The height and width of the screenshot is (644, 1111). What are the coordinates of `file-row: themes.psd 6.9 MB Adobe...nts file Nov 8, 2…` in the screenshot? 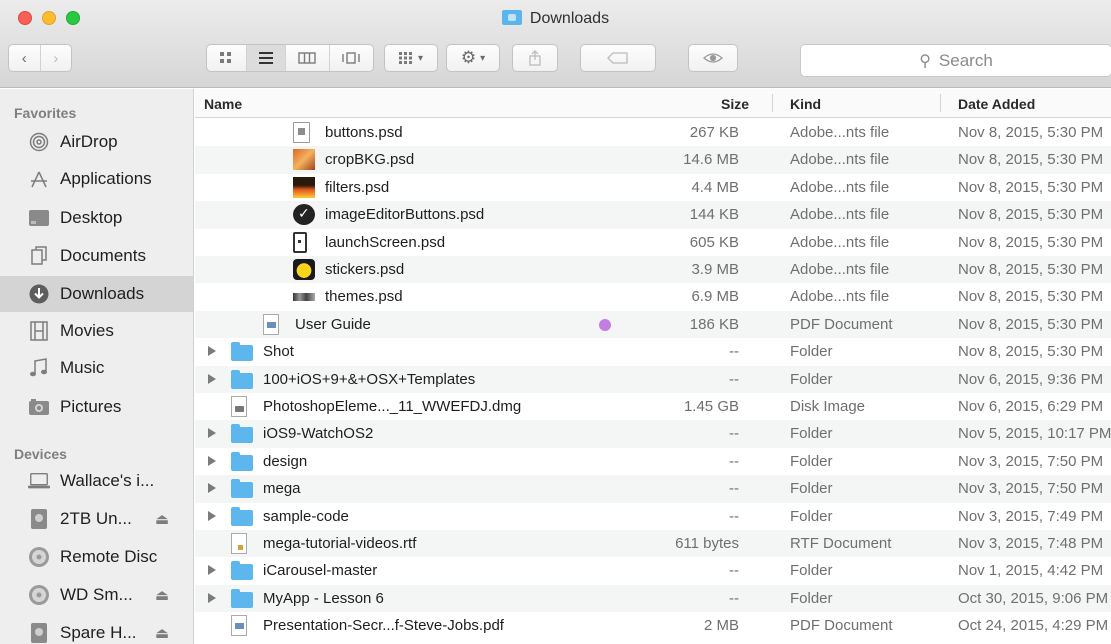 It's located at (653, 296).